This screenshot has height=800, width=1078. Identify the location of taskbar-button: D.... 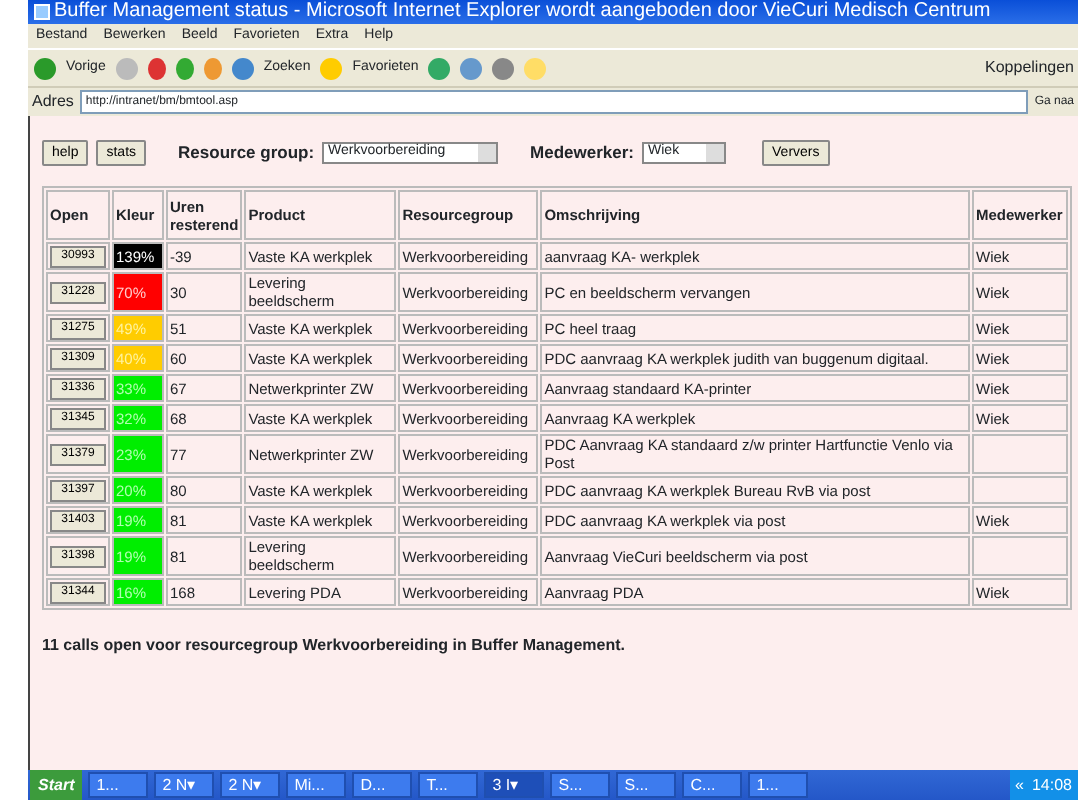
(382, 785).